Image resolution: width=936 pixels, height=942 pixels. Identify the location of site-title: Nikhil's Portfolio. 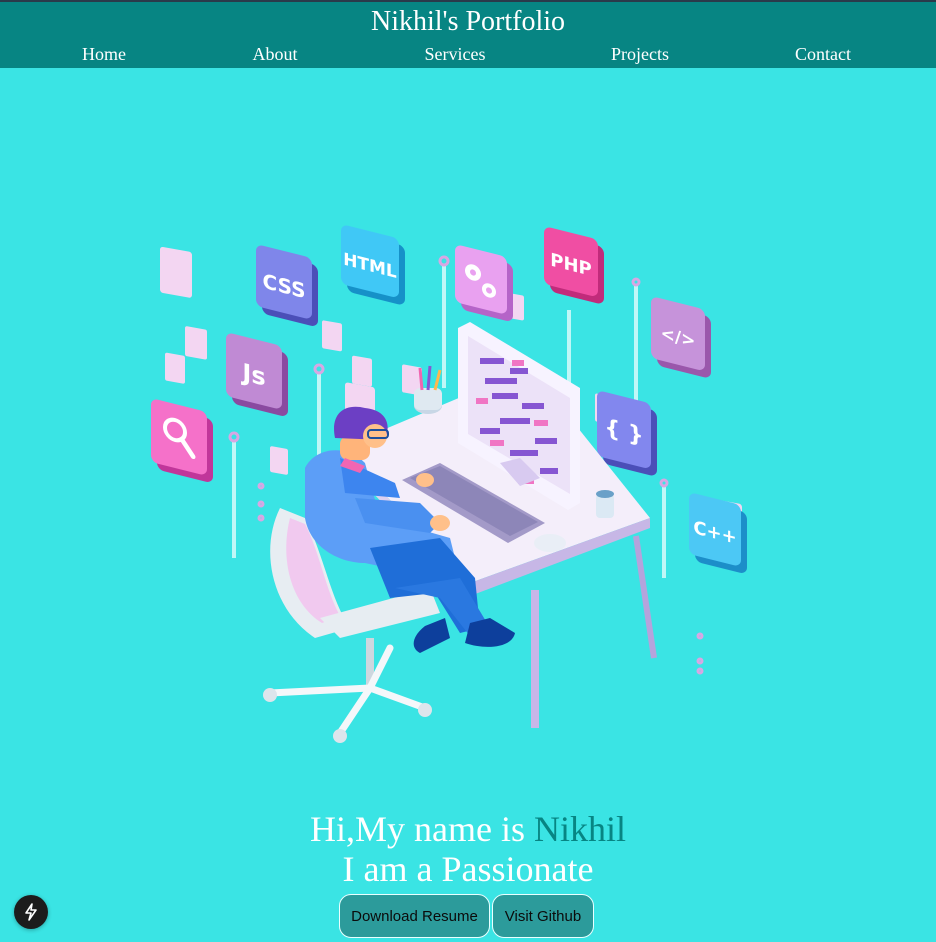
(468, 21).